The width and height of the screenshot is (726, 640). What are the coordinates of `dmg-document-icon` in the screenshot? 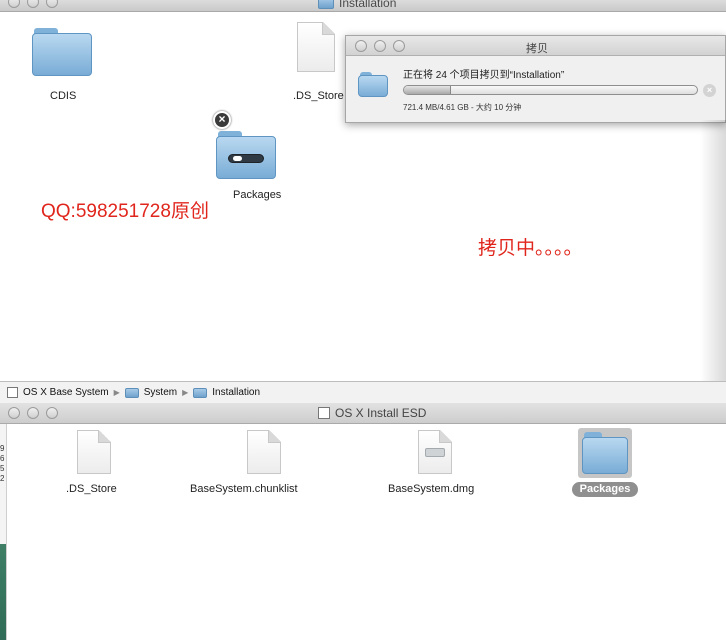 It's located at (435, 452).